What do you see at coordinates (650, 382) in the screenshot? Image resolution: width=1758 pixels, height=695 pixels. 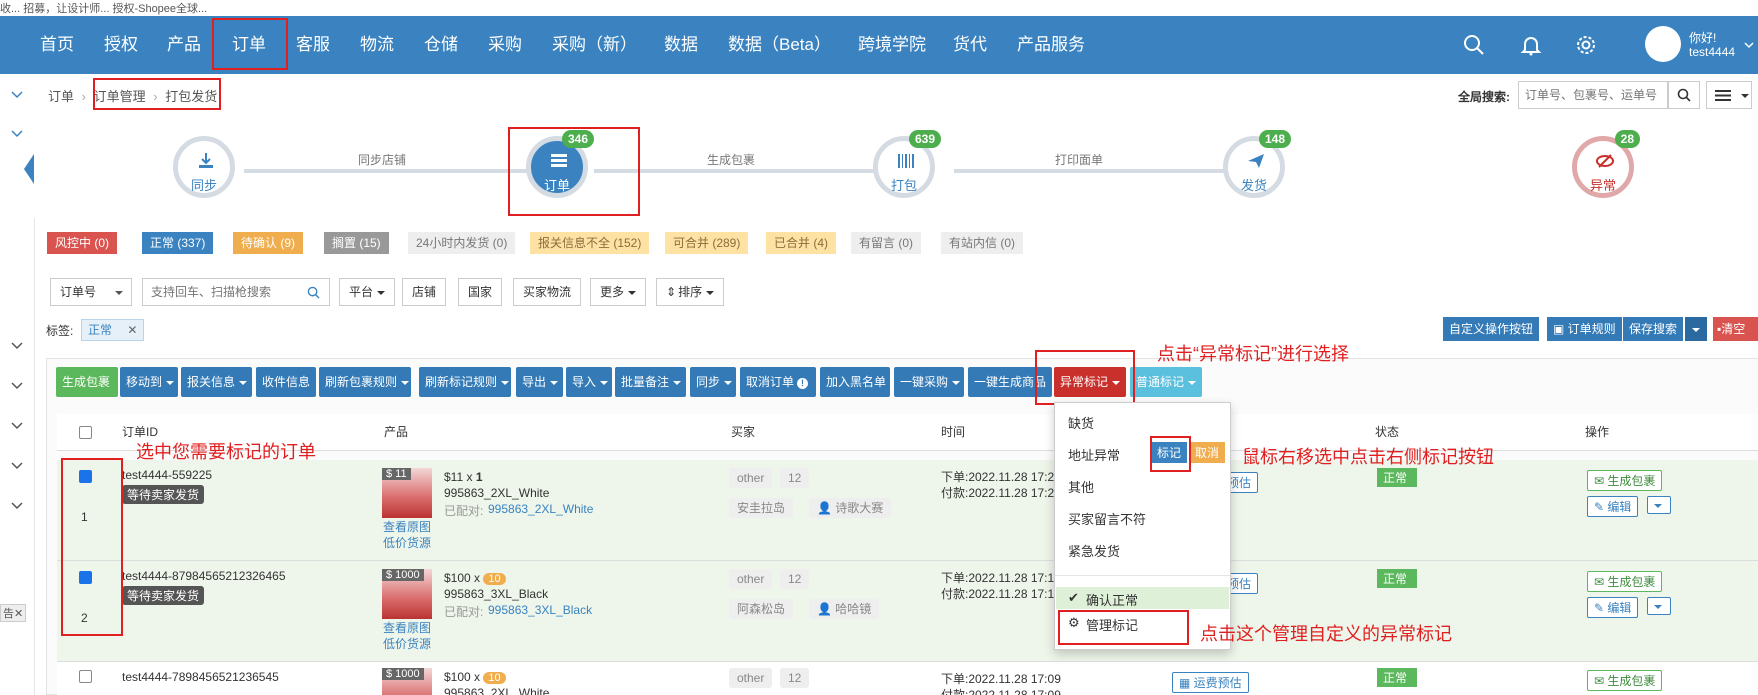 I see `batch-note-button: 批量备注` at bounding box center [650, 382].